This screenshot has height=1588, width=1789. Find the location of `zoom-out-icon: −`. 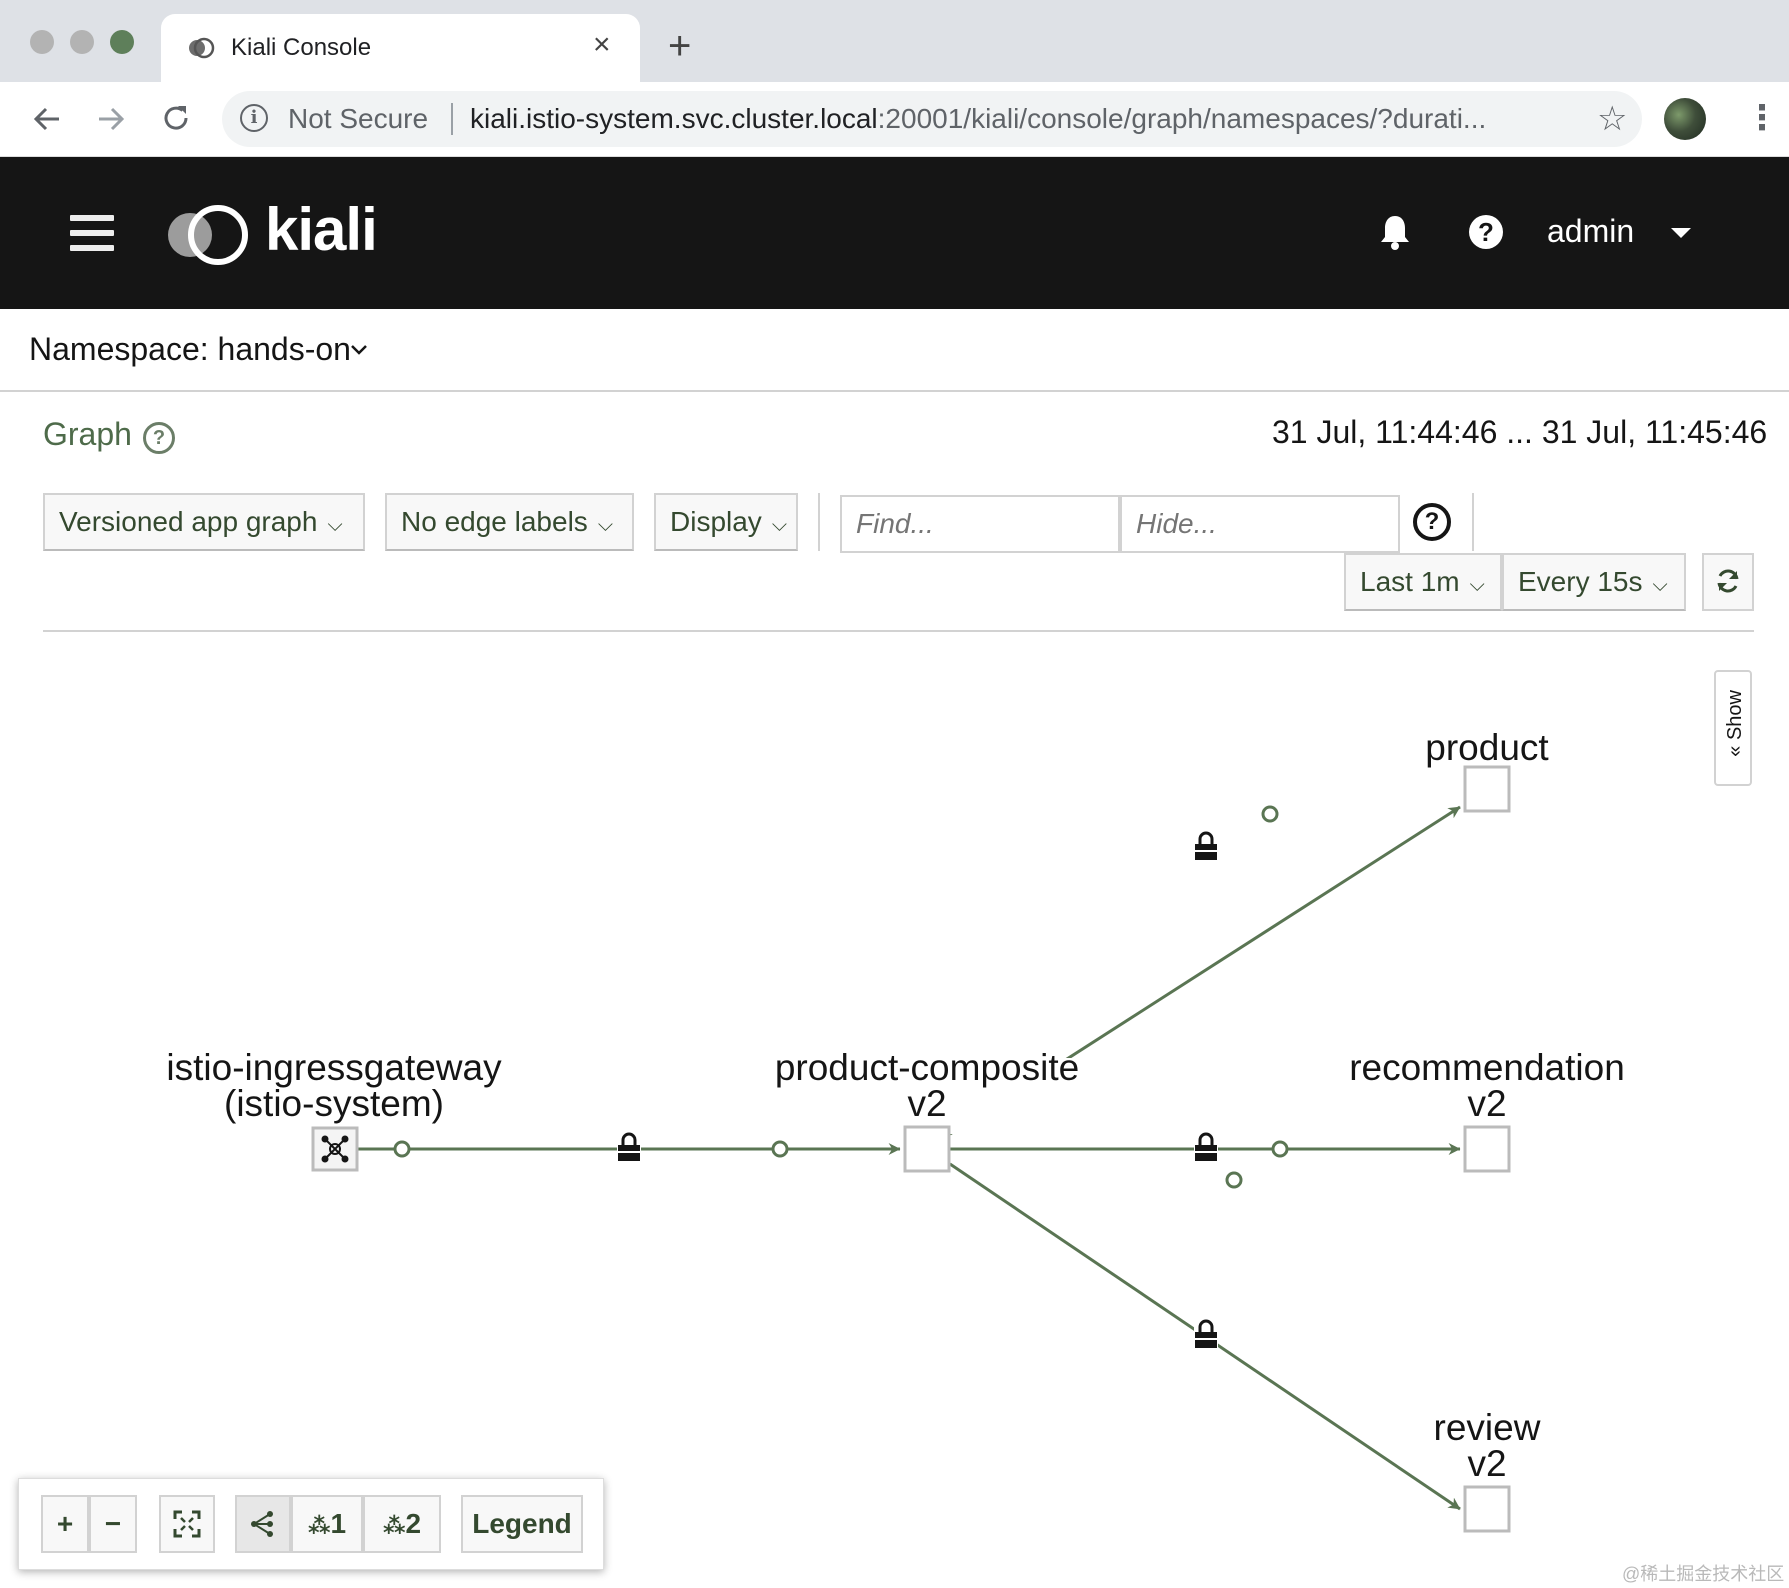

zoom-out-icon: − is located at coordinates (113, 1523).